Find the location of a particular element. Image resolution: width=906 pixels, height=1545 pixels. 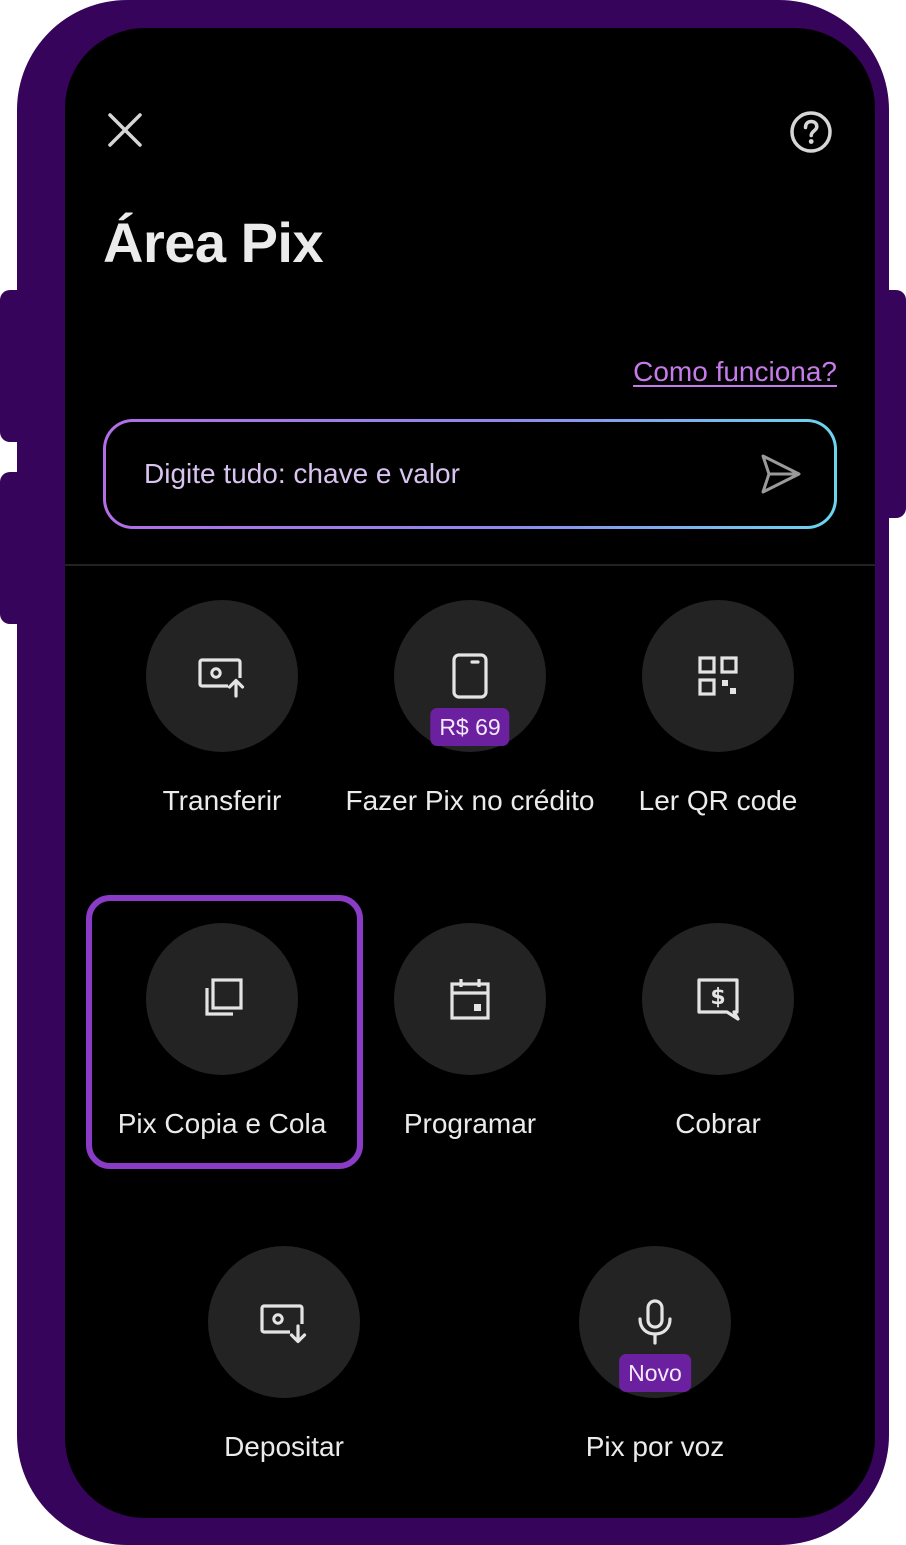

action-label: Programar is located at coordinates (470, 1123).